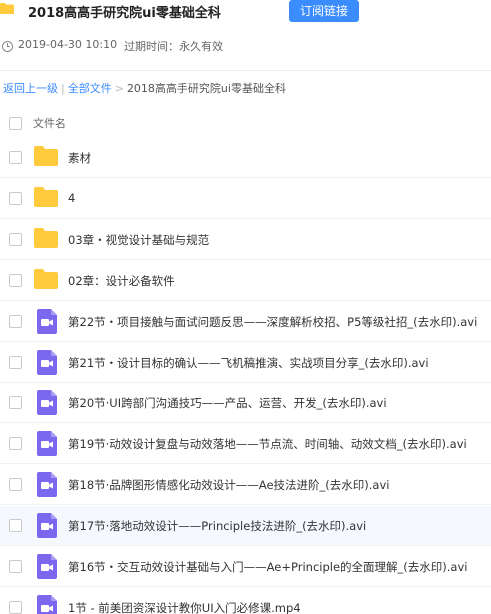 This screenshot has width=491, height=614. I want to click on breadcrumb-chevron: >, so click(119, 88).